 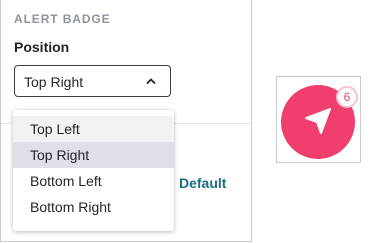 What do you see at coordinates (54, 82) in the screenshot?
I see `position-select-value: Top Right` at bounding box center [54, 82].